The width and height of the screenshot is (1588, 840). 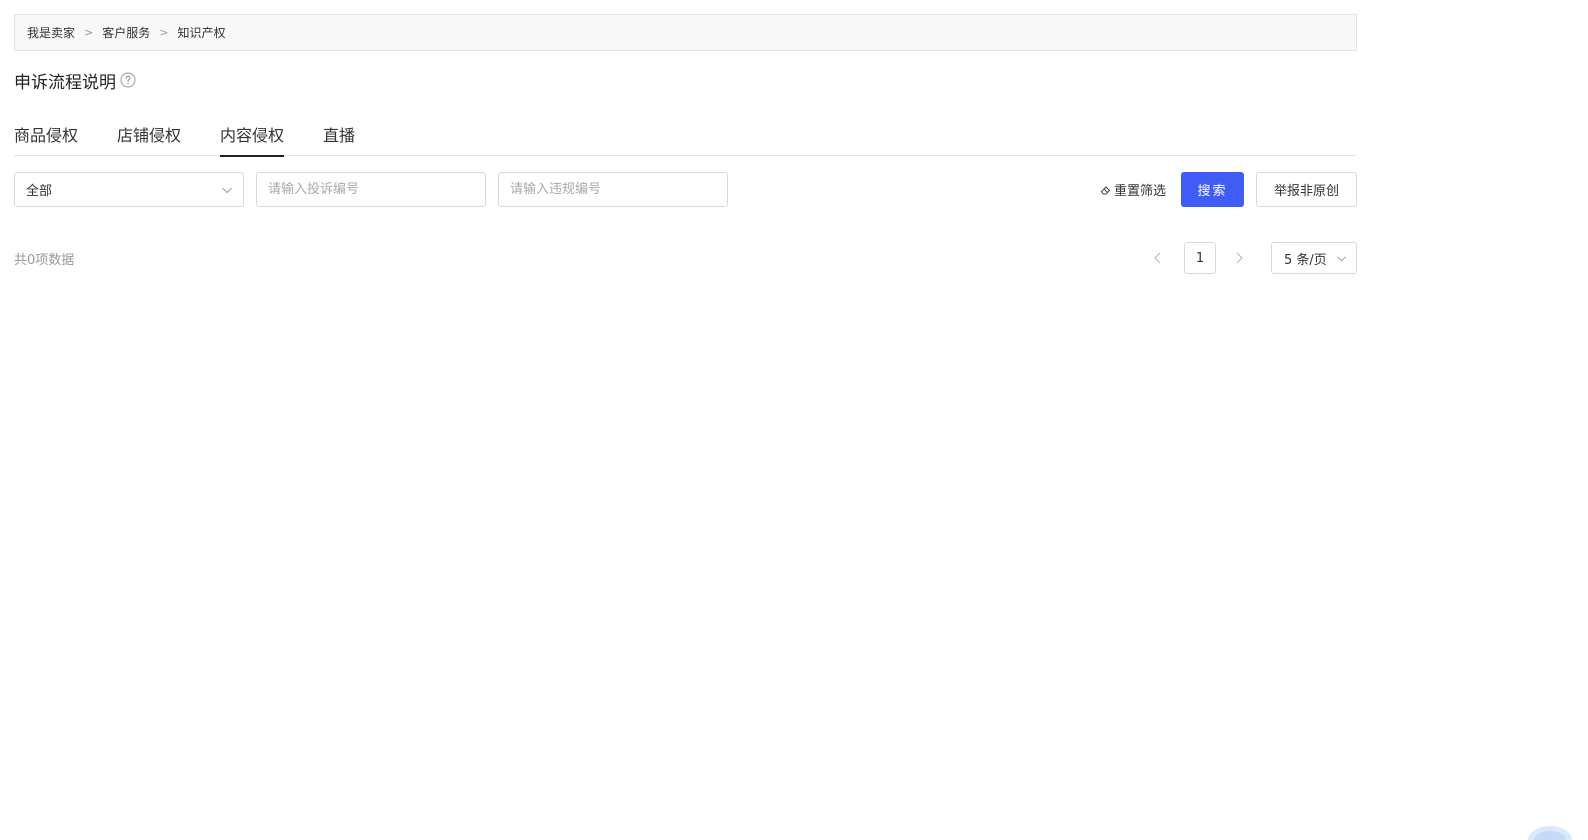 What do you see at coordinates (51, 32) in the screenshot?
I see `breadcrumb-item-seller: 我是卖家` at bounding box center [51, 32].